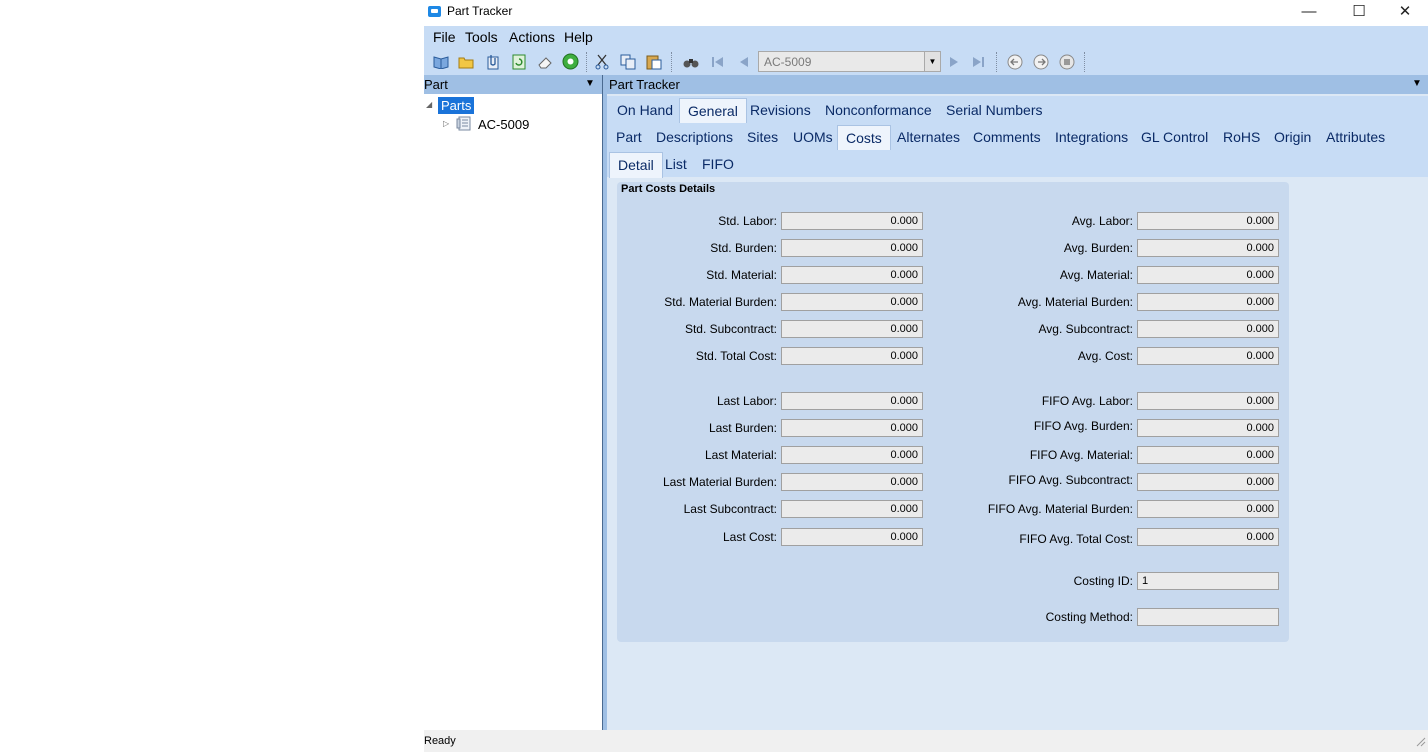  Describe the element at coordinates (852, 275) in the screenshot. I see `std-material-field: 0.000` at that location.